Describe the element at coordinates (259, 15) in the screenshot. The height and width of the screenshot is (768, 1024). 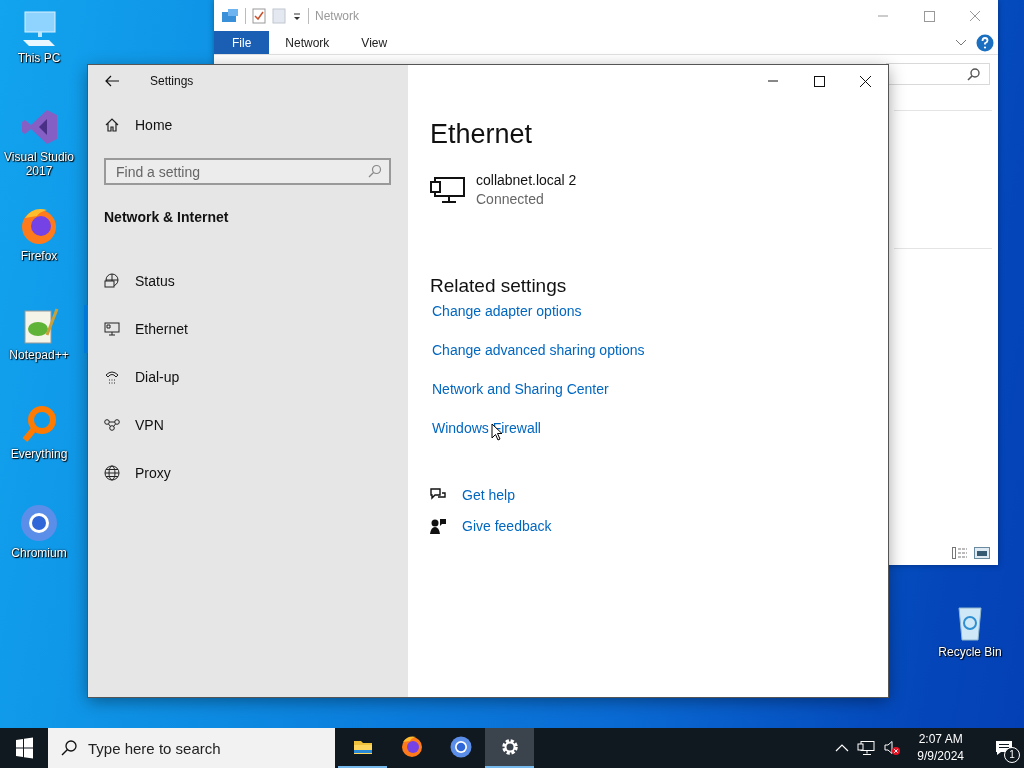
I see `properties-icon` at that location.